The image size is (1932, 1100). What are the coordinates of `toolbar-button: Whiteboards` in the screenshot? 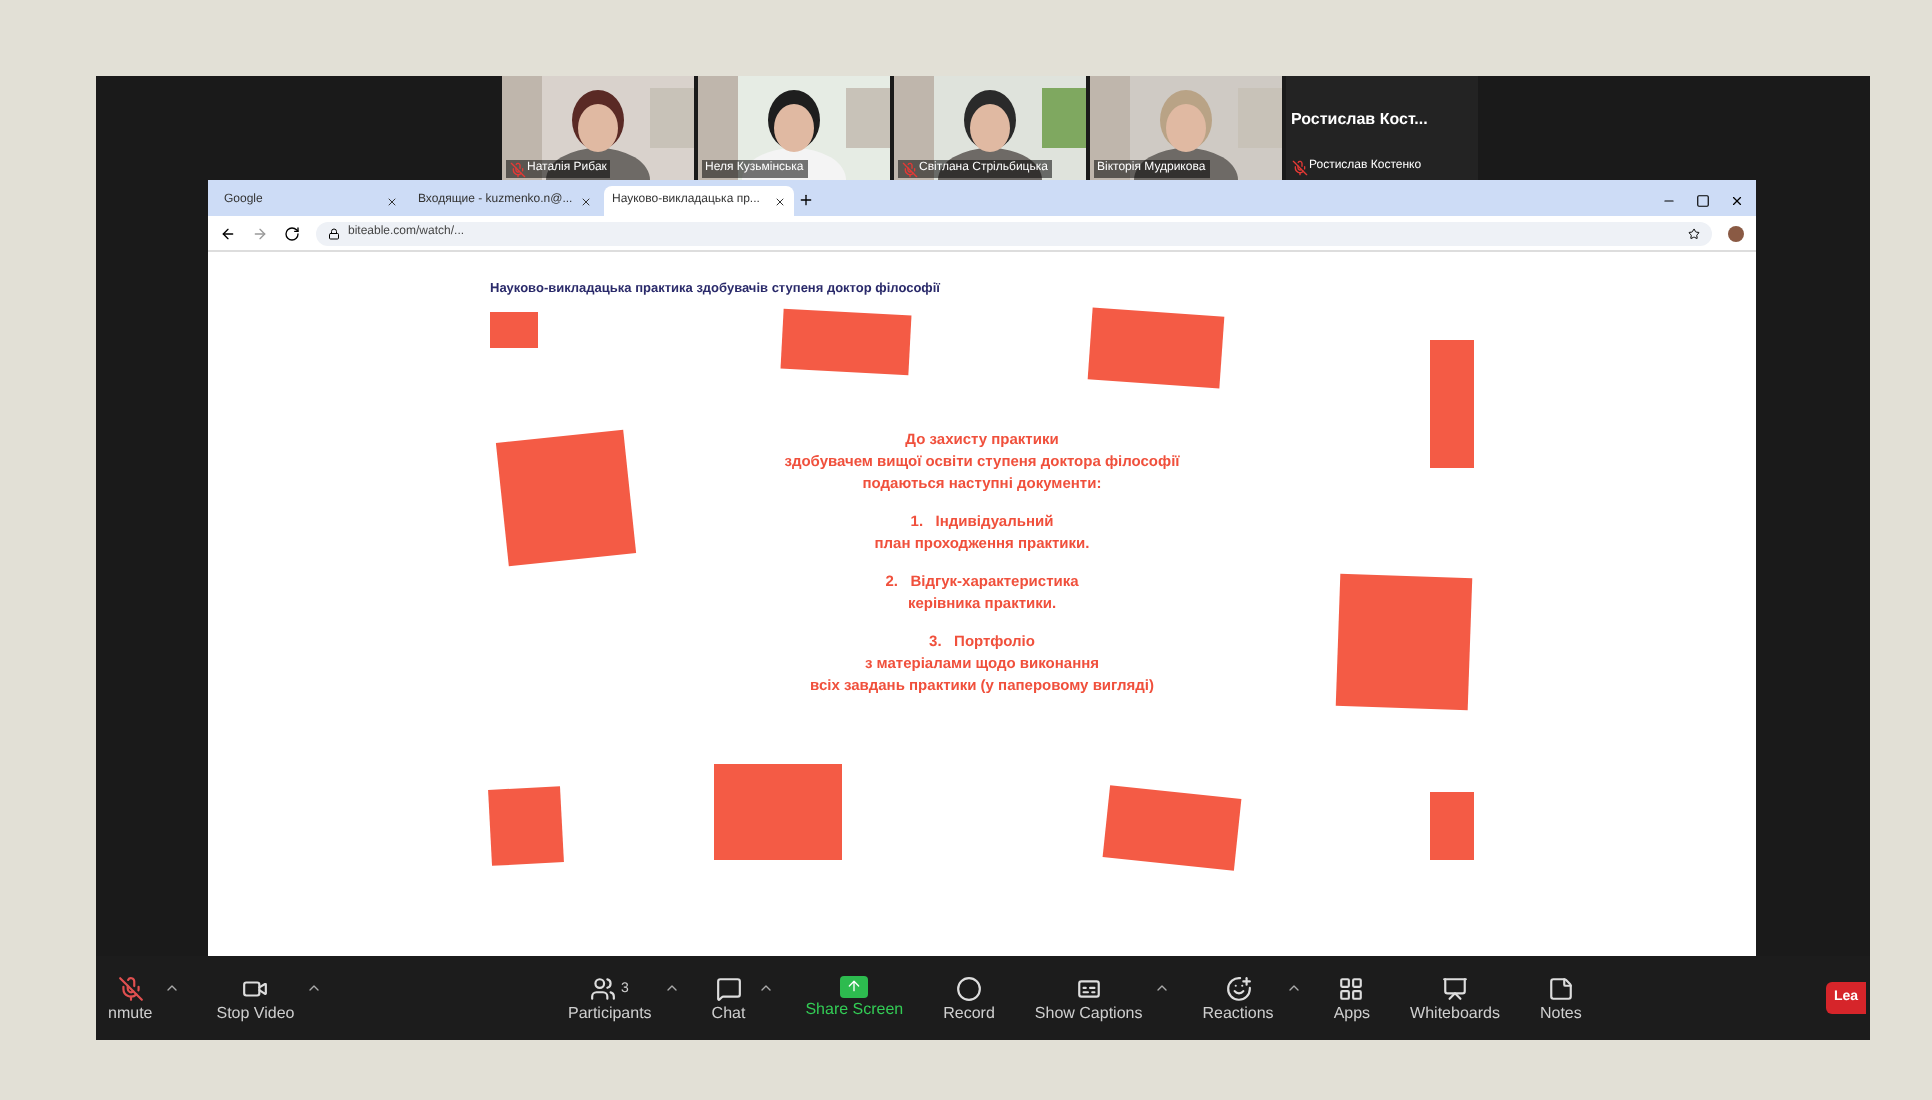 It's located at (1455, 998).